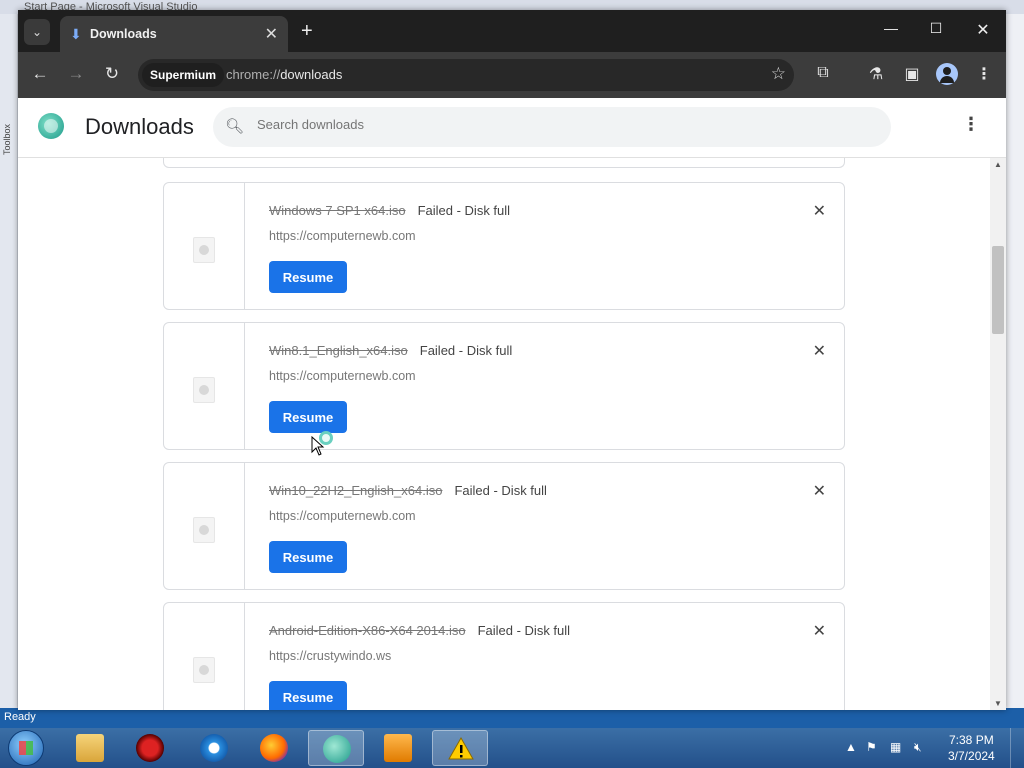 This screenshot has width=1024, height=768. Describe the element at coordinates (326, 438) in the screenshot. I see `busy-spinner-icon` at that location.